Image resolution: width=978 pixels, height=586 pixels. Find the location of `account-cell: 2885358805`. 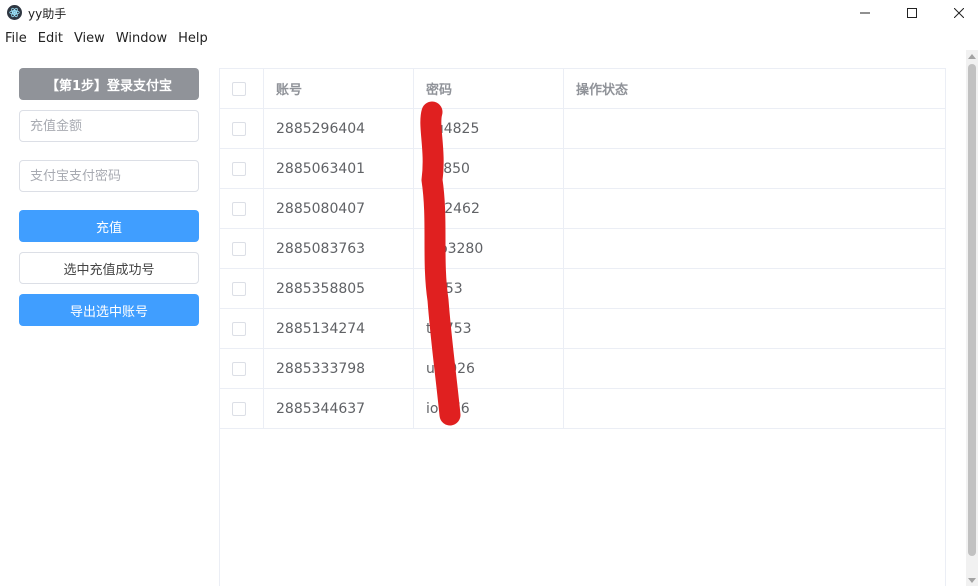

account-cell: 2885358805 is located at coordinates (339, 288).